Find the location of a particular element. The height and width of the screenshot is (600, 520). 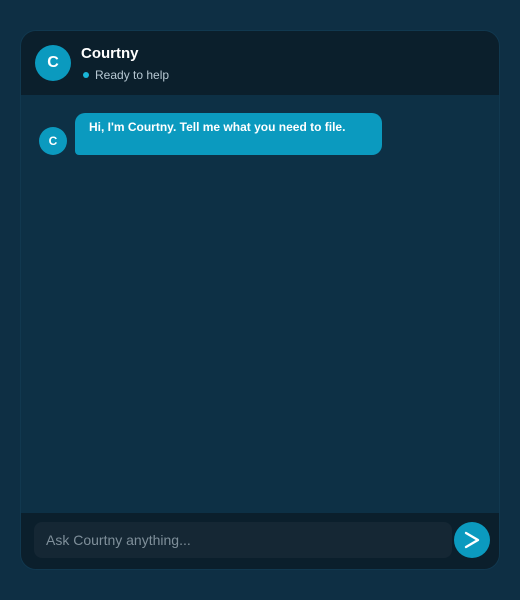

send-arrow-icon is located at coordinates (472, 540).